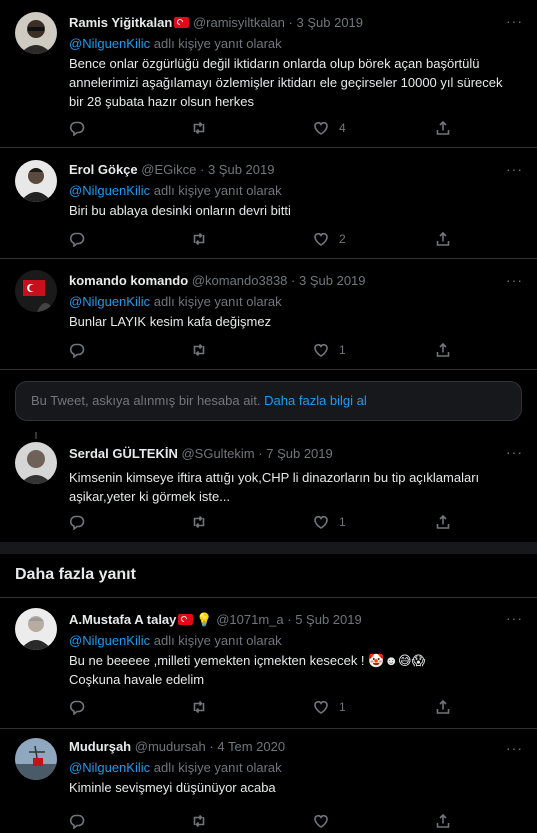 The width and height of the screenshot is (537, 833). I want to click on lightbulb-icon: 💡, so click(204, 619).